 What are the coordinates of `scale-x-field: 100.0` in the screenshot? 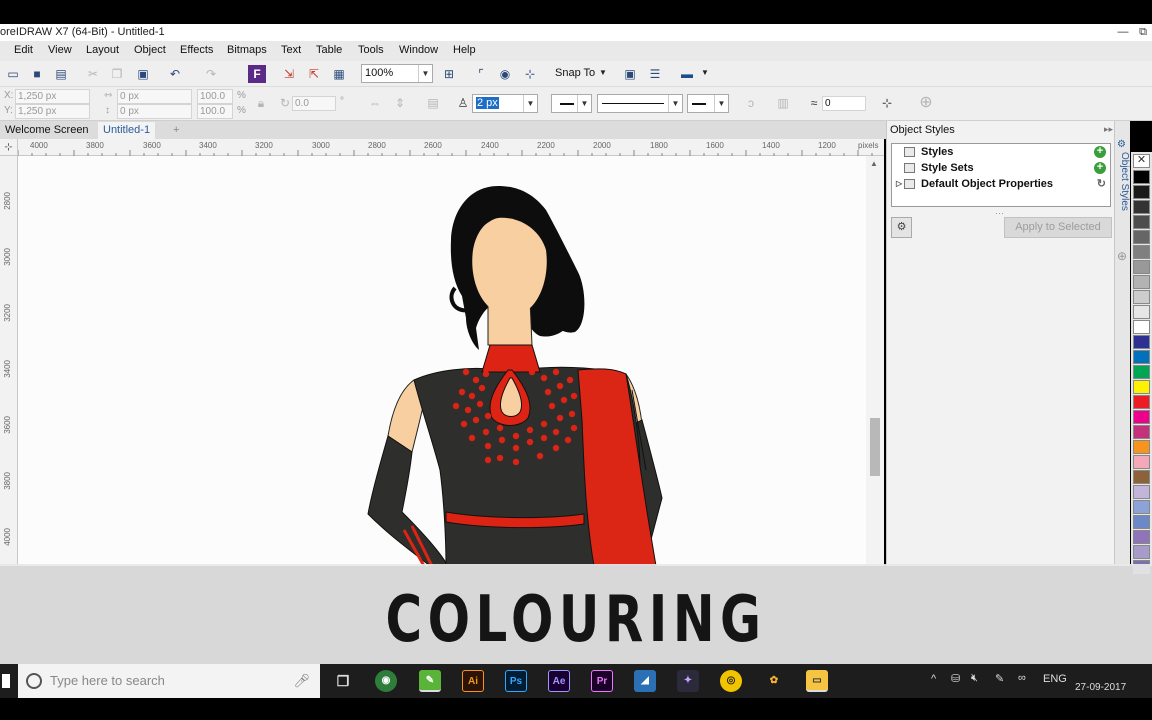 It's located at (215, 96).